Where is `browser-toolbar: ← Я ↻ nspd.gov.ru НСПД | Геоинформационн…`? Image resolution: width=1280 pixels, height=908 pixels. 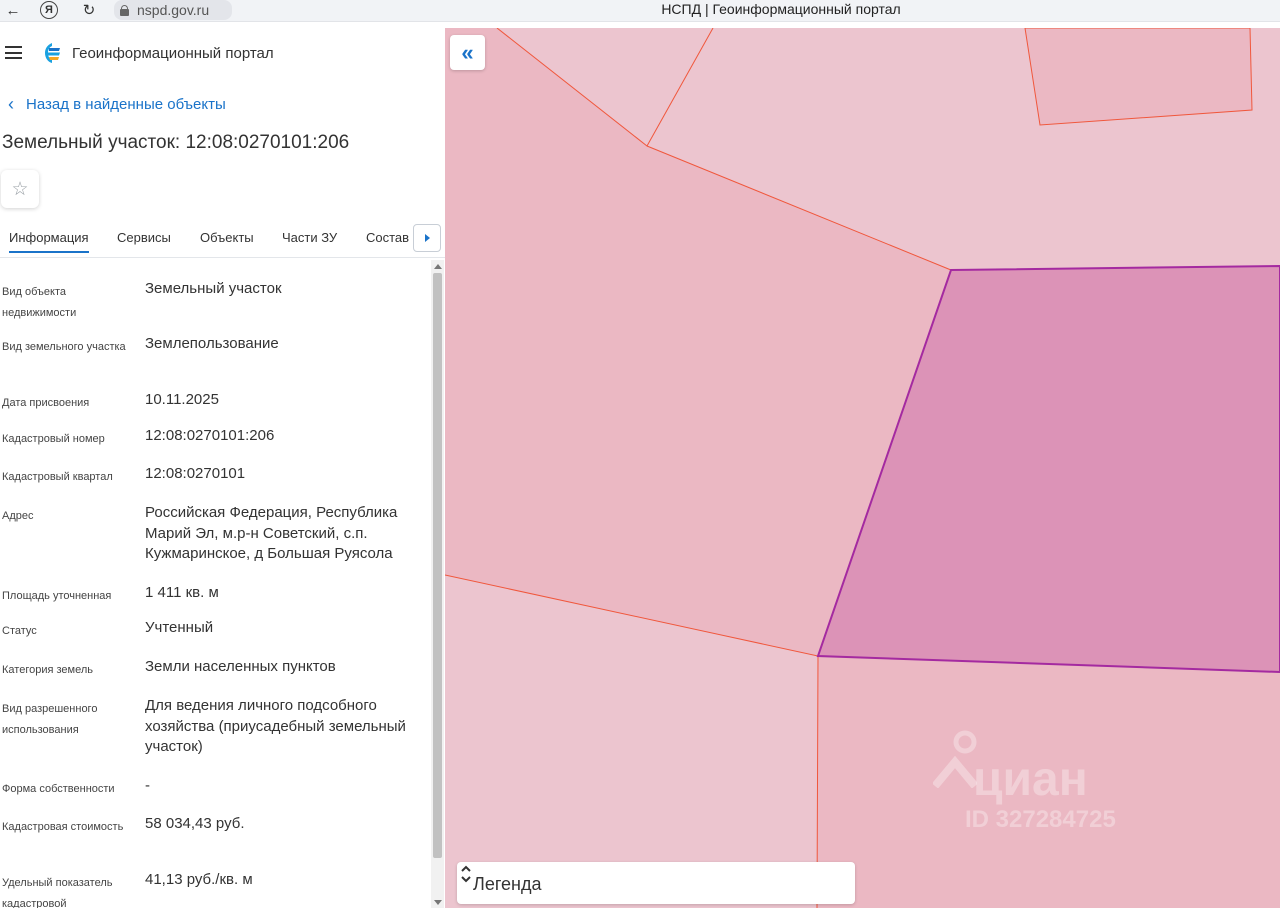 browser-toolbar: ← Я ↻ nspd.gov.ru НСПД | Геоинформационн… is located at coordinates (640, 11).